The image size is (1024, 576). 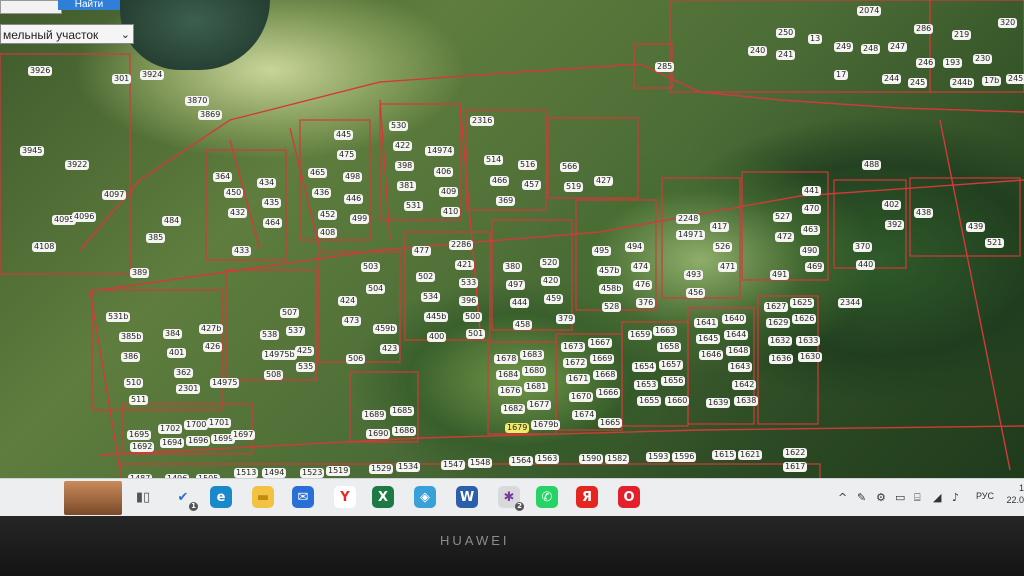 I want to click on plot-number-label: 1646, so click(x=711, y=355).